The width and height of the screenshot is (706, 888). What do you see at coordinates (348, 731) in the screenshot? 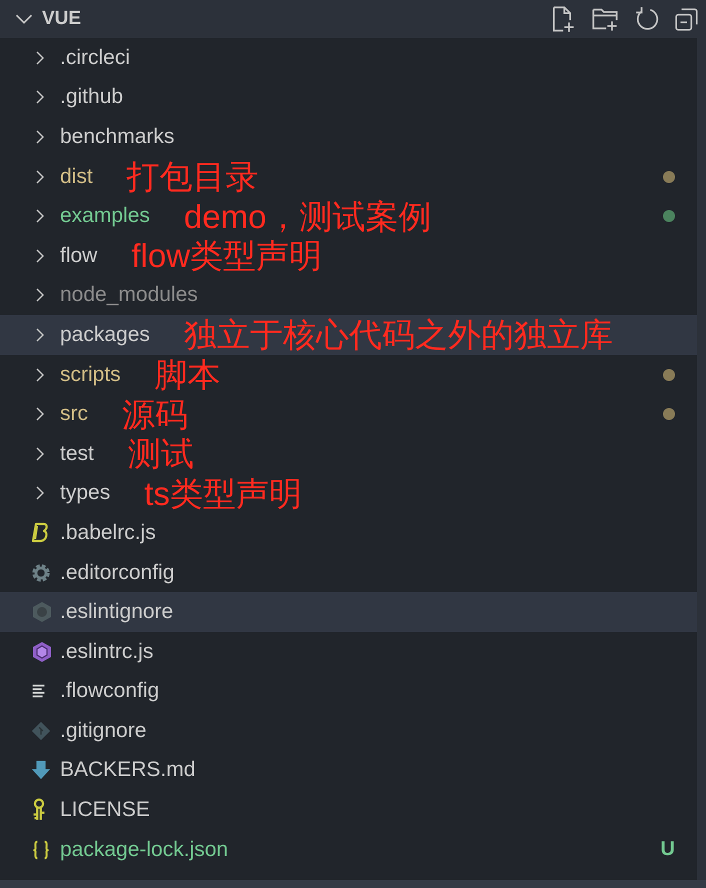
I see `file-item: .gitignore` at bounding box center [348, 731].